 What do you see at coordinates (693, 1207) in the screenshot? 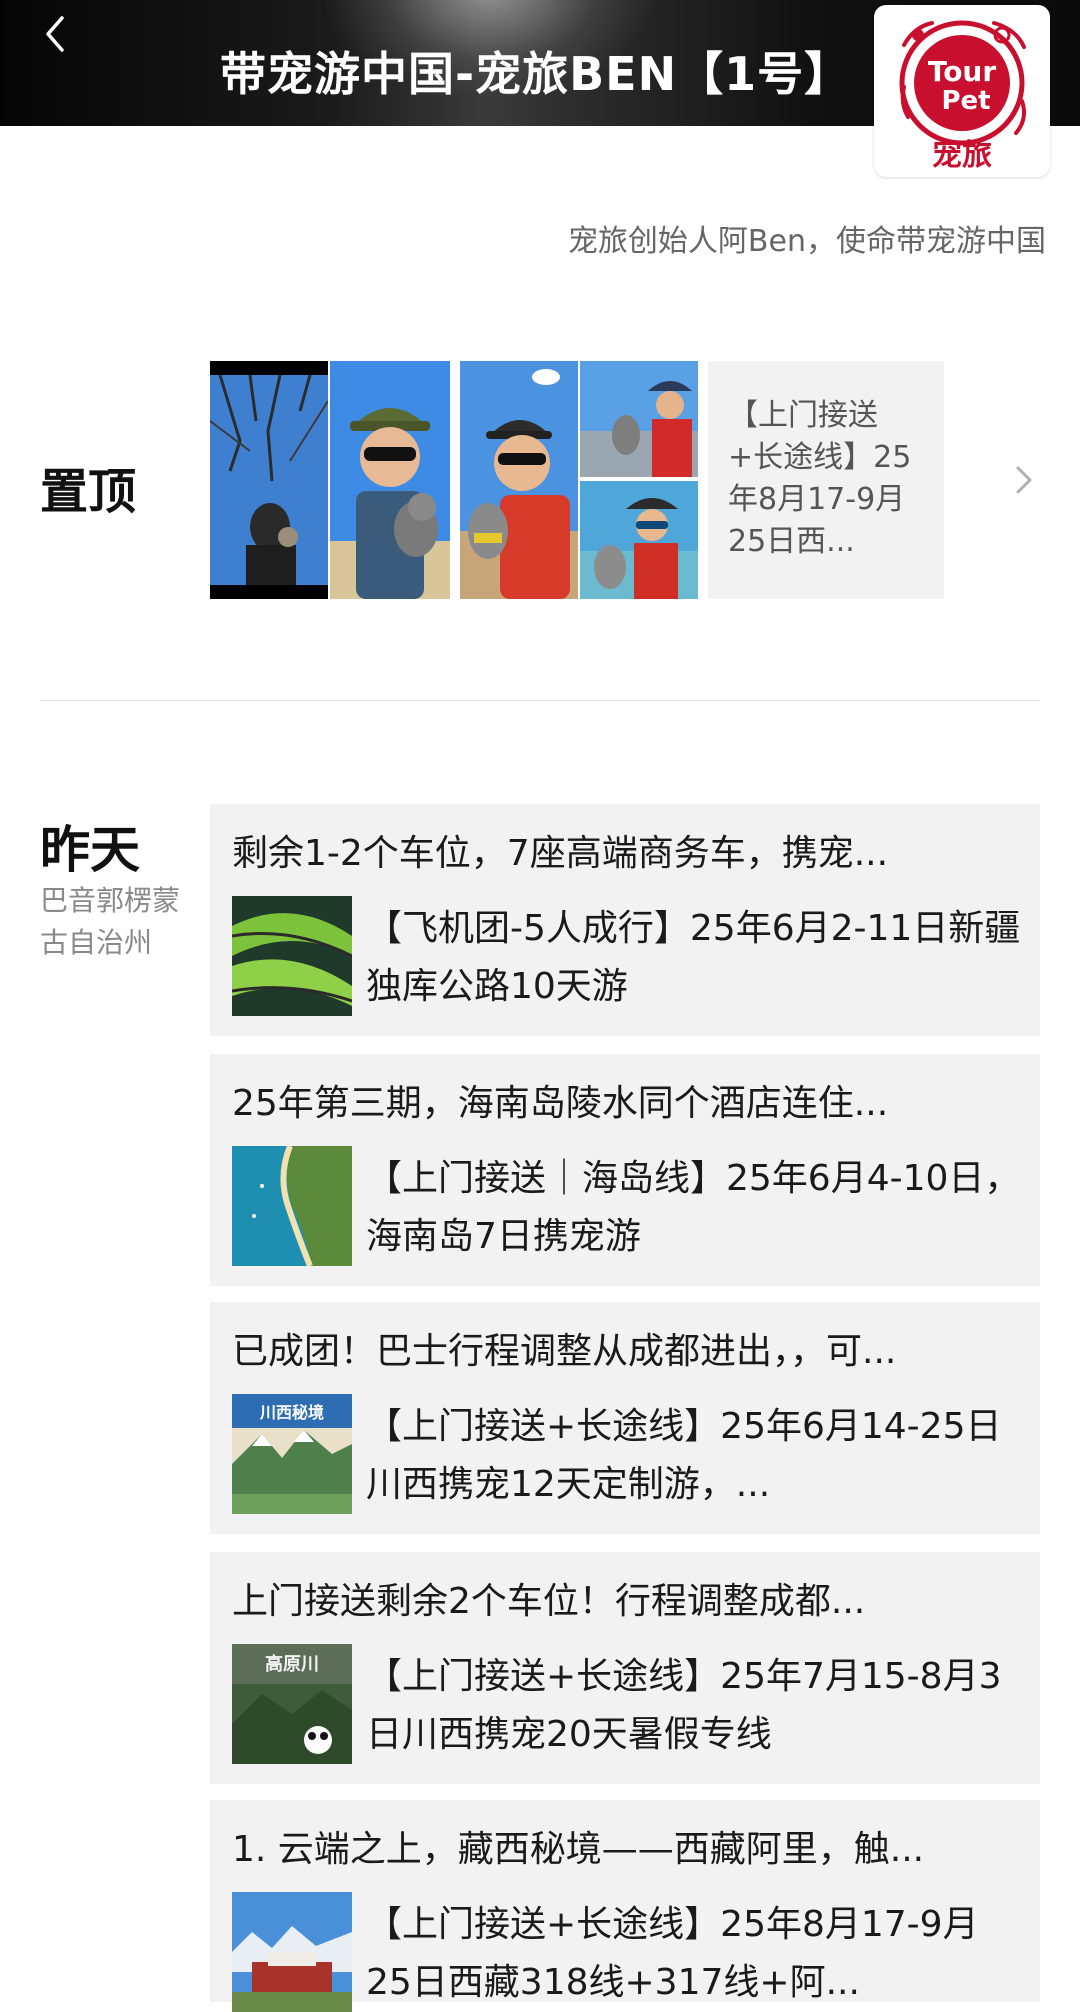
I see `feed-card-article-title: 【上门接送｜海岛线】25年6月4-10日，海南岛7日携宠游` at bounding box center [693, 1207].